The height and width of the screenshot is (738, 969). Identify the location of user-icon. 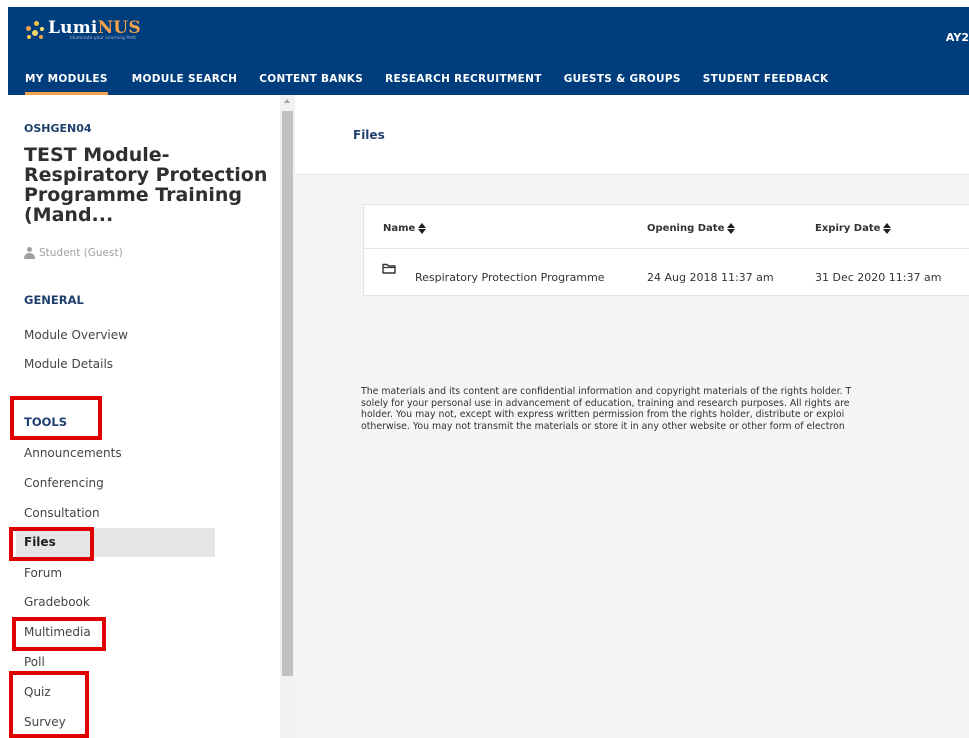
(29, 253).